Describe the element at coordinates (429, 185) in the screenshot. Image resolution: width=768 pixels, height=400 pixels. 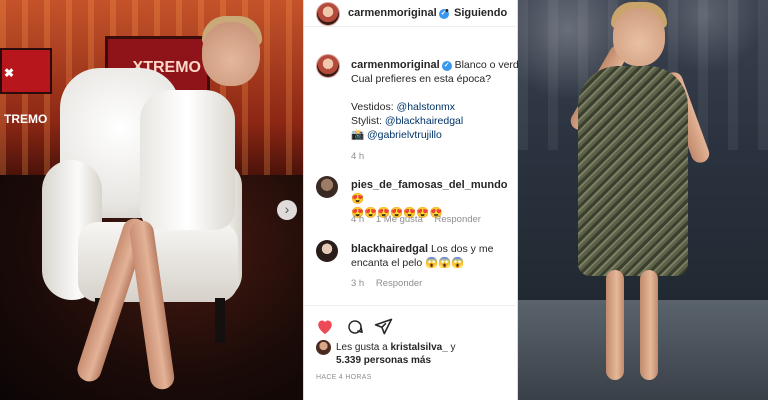
I see `comment-username: pies_de_famosas_del_mundo` at that location.